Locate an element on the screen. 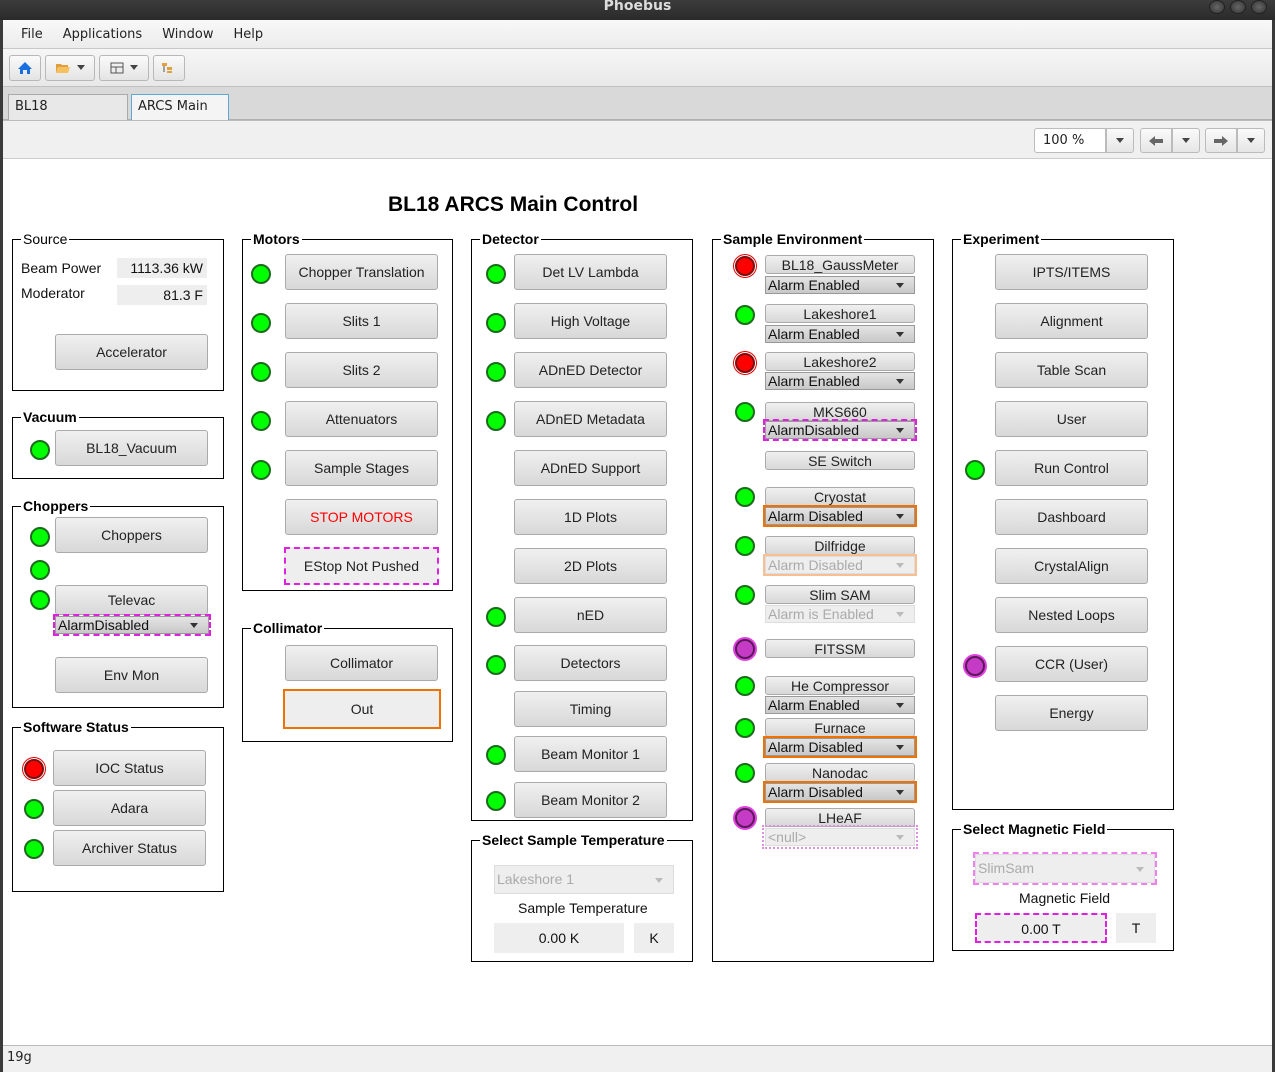 The width and height of the screenshot is (1275, 1072). temperature-unit: K is located at coordinates (654, 938).